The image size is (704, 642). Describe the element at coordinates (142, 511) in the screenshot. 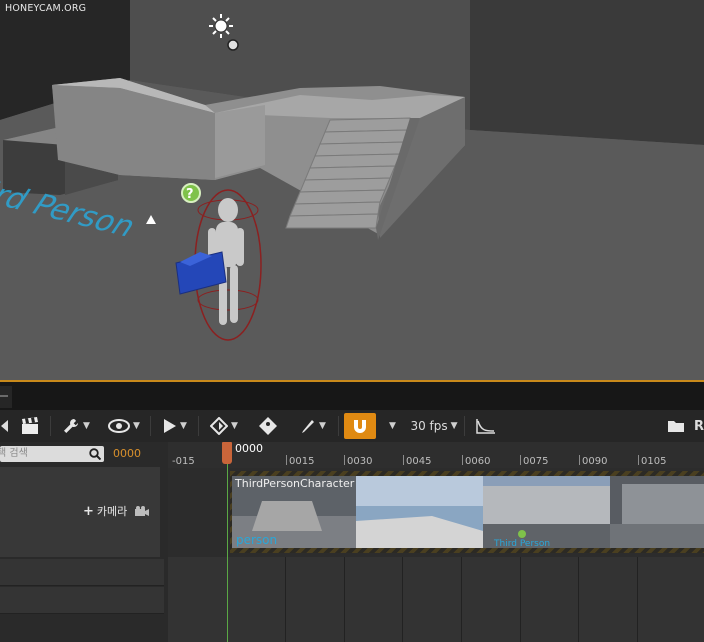

I see `camera-icon` at that location.